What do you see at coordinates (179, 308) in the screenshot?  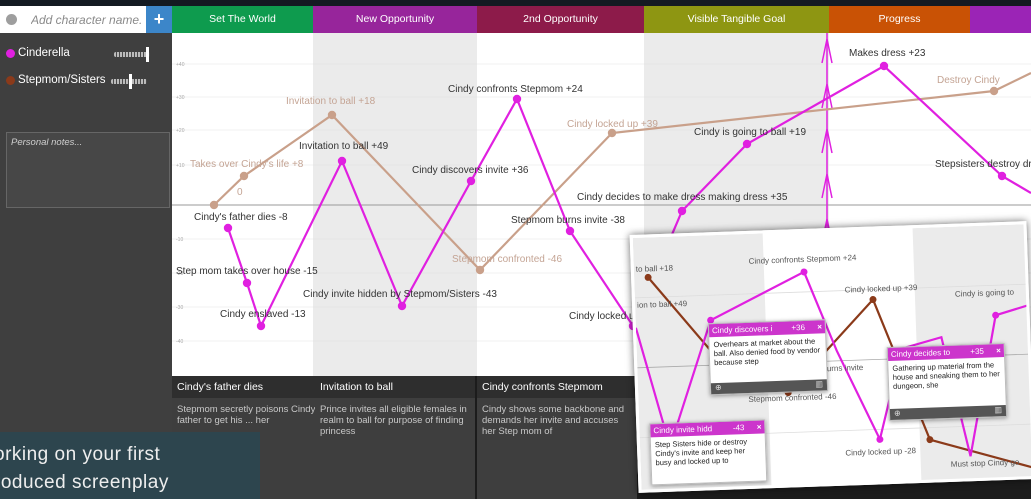 I see `y-tick-label: -30` at bounding box center [179, 308].